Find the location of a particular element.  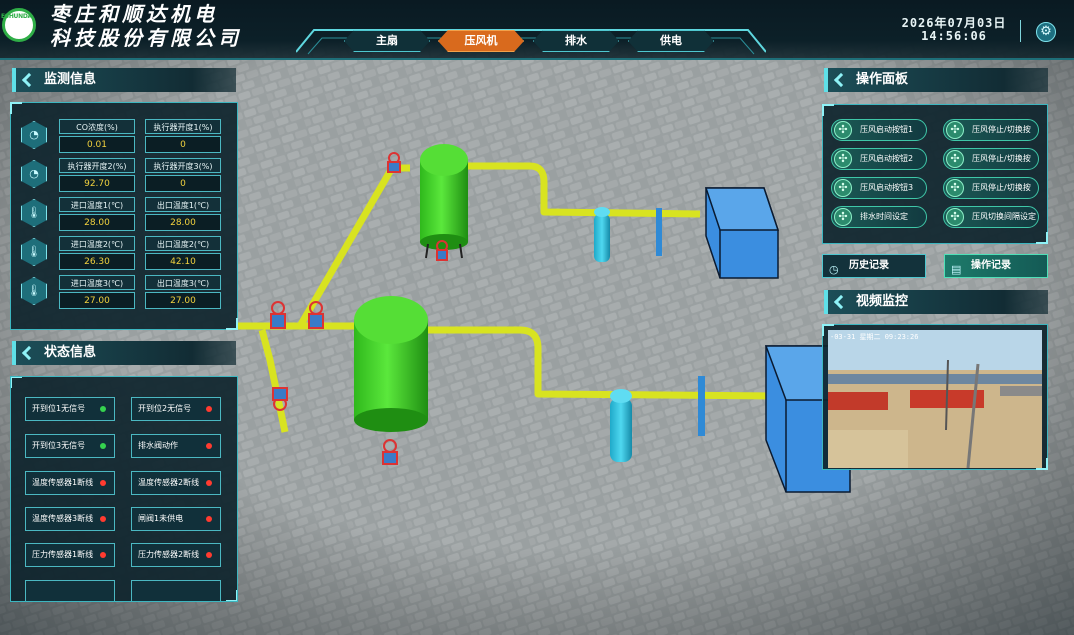

compressor-start-button-1: ✣ 压风启动按钮1 is located at coordinates (879, 130).